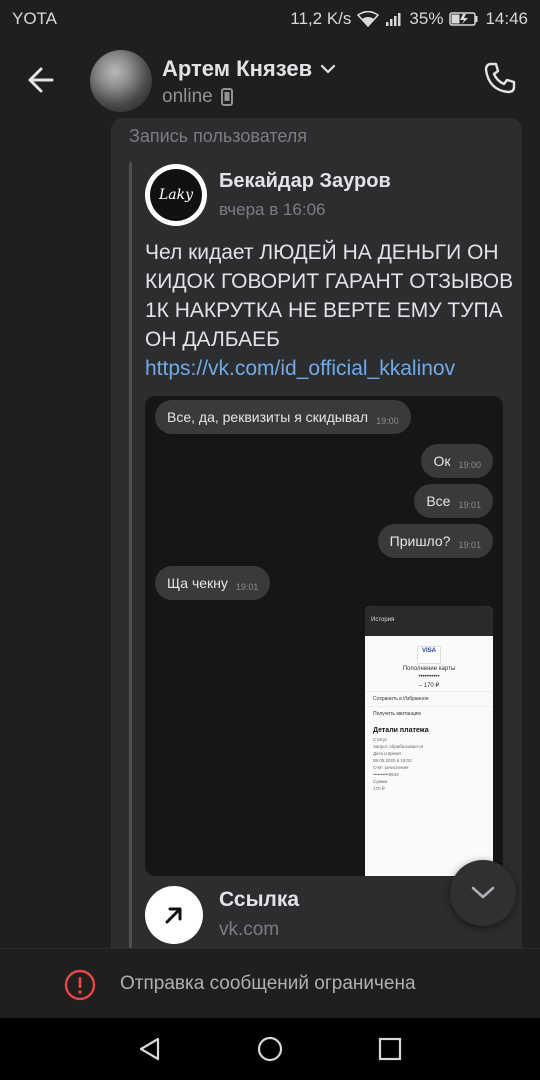 This screenshot has height=1080, width=540. What do you see at coordinates (391, 767) in the screenshot?
I see `bank-account-label: Счёт зачисления` at bounding box center [391, 767].